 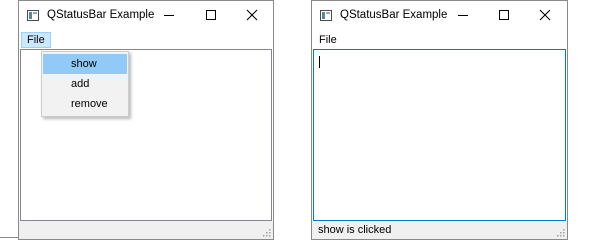 What do you see at coordinates (439, 230) in the screenshot?
I see `status-bar: show is clicked` at bounding box center [439, 230].